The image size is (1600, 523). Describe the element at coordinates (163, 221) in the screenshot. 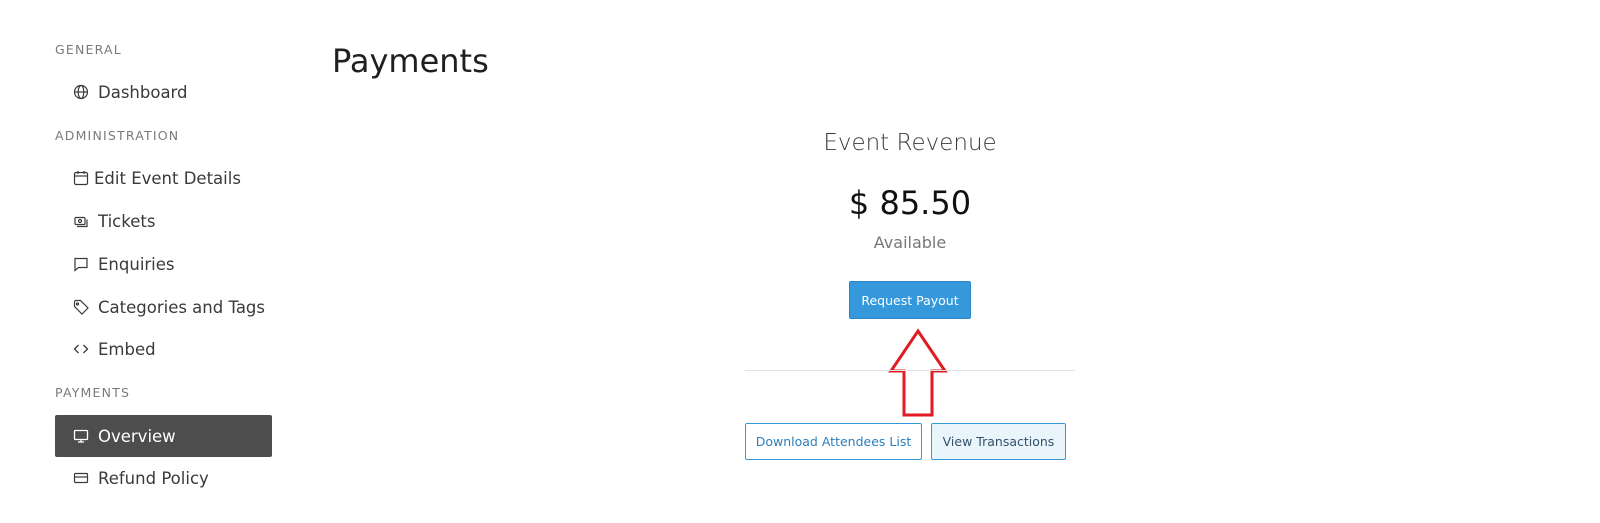

I see `sidebar-item-tickets: Tickets` at that location.